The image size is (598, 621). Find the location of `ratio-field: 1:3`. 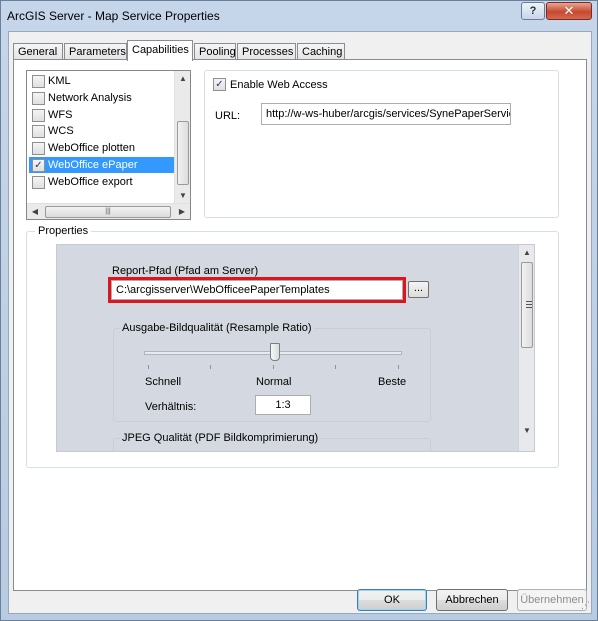

ratio-field: 1:3 is located at coordinates (283, 405).